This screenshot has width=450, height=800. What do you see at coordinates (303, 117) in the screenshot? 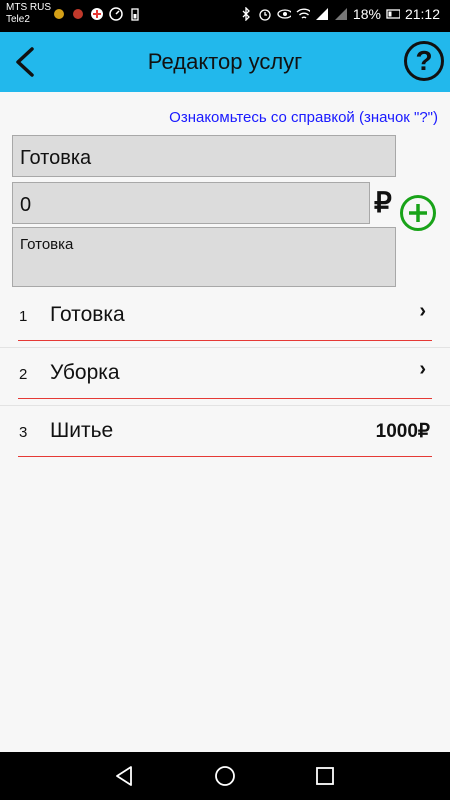
I see `help-hint: Ознакомьтесь со справкой (значок "?")` at bounding box center [303, 117].